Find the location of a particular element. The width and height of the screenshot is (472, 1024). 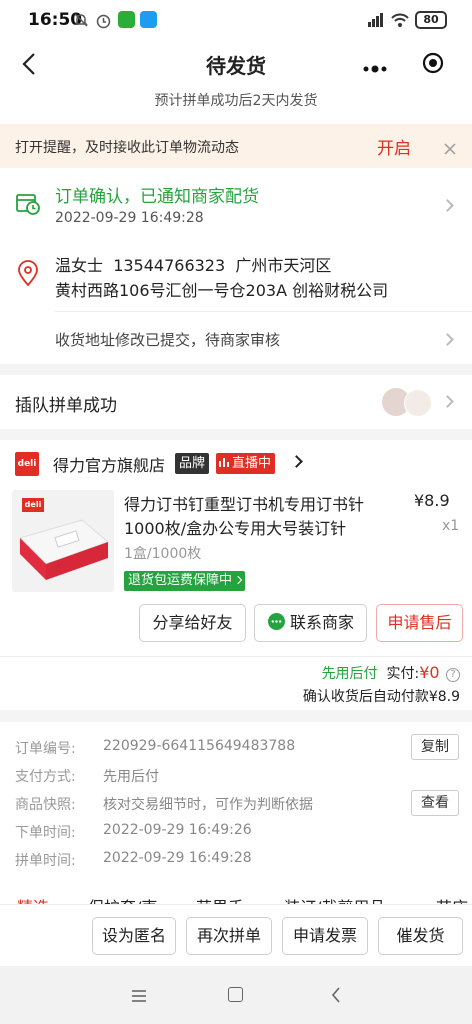

contact-merchant-button: 联系商家 is located at coordinates (310, 623).